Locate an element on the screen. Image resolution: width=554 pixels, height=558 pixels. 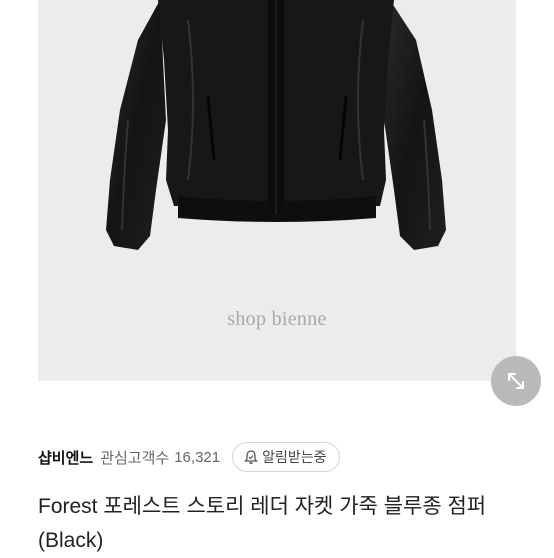
watermark: shop bienne is located at coordinates (277, 319).